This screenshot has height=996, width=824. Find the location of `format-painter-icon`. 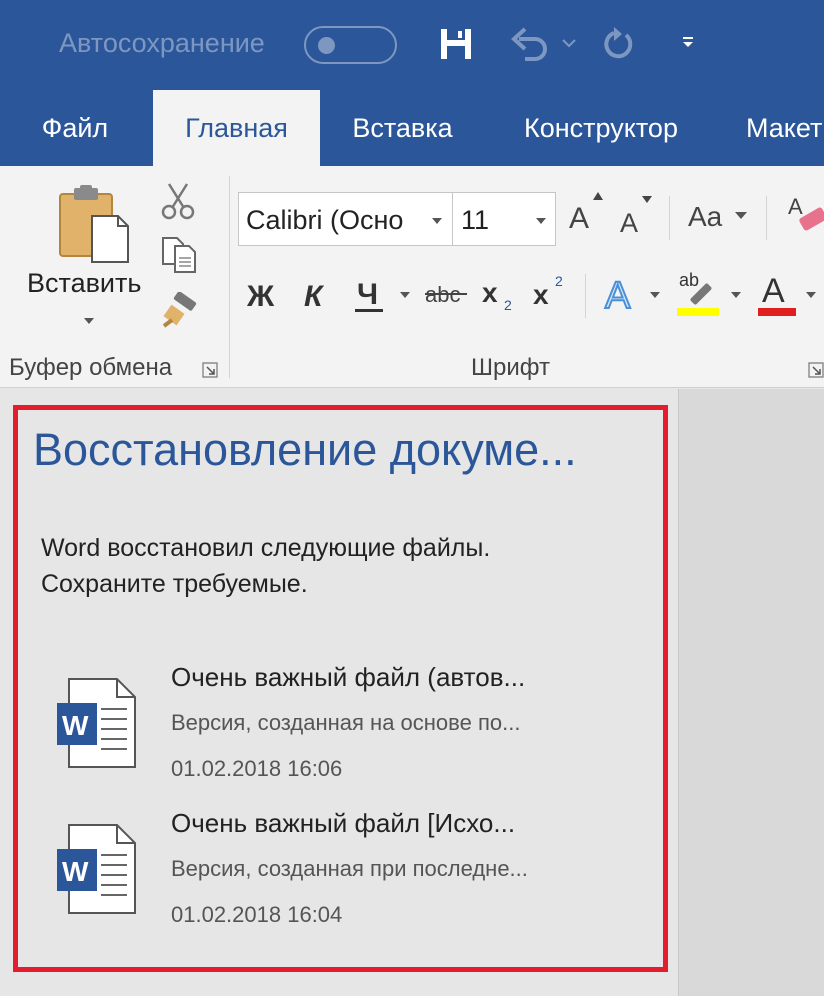

format-painter-icon is located at coordinates (179, 311).